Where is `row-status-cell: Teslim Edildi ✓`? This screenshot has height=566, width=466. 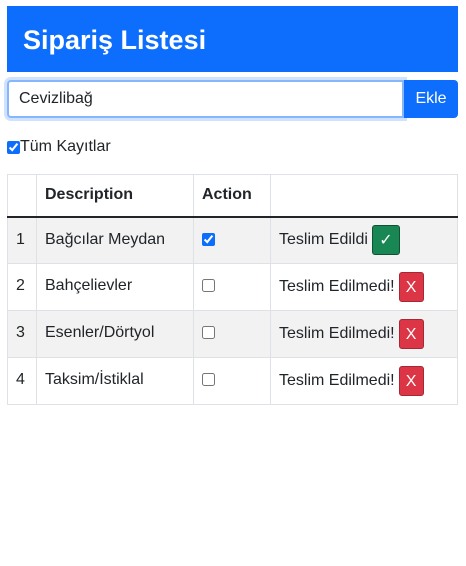
row-status-cell: Teslim Edildi ✓ is located at coordinates (364, 240).